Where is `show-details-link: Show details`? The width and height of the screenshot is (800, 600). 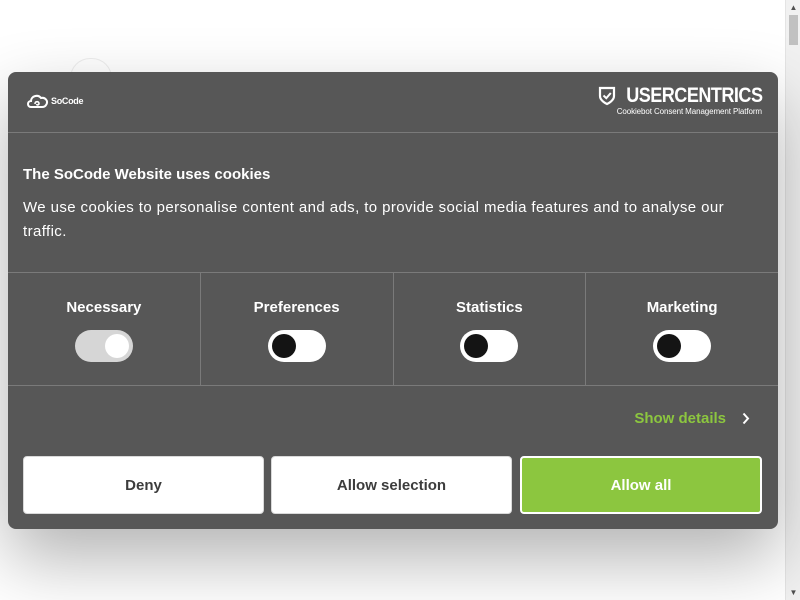 show-details-link: Show details is located at coordinates (692, 418).